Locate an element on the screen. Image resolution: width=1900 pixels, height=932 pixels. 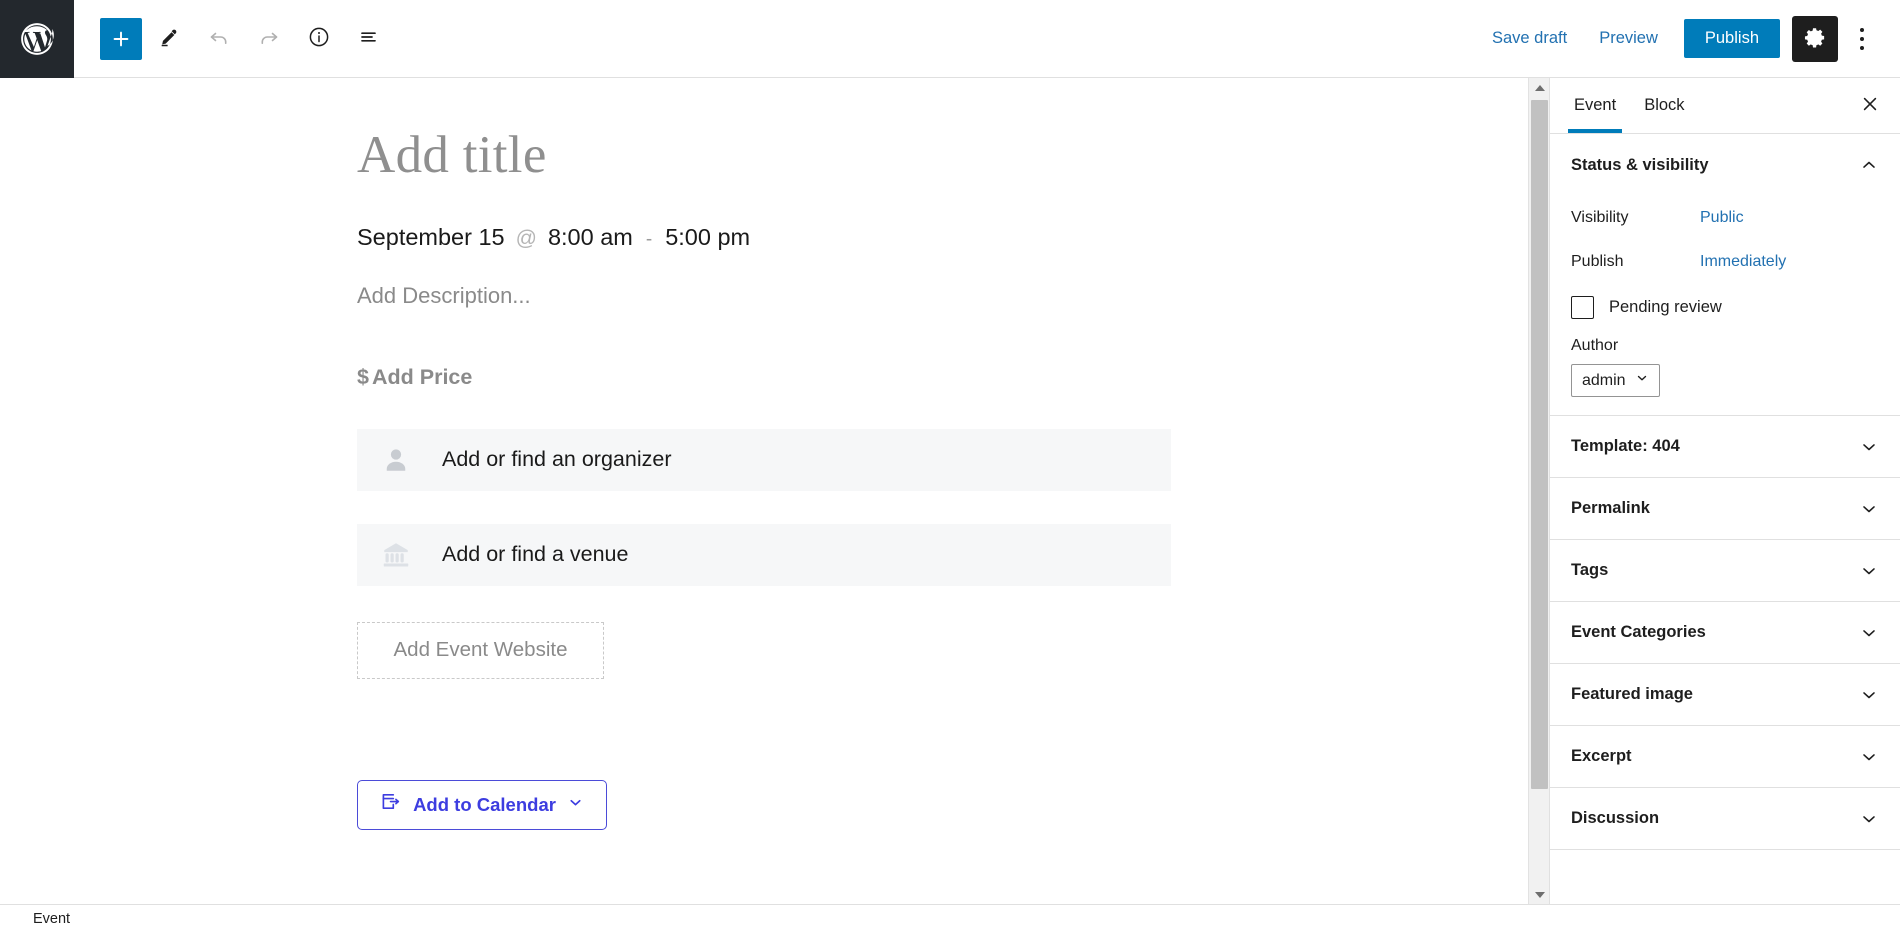
gear-icon is located at coordinates (1815, 39).